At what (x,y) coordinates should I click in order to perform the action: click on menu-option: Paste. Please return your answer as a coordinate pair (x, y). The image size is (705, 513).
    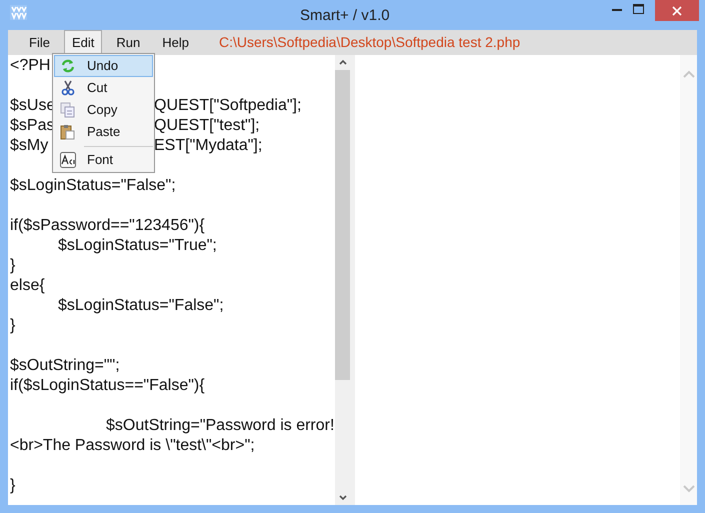
    Looking at the image, I should click on (103, 132).